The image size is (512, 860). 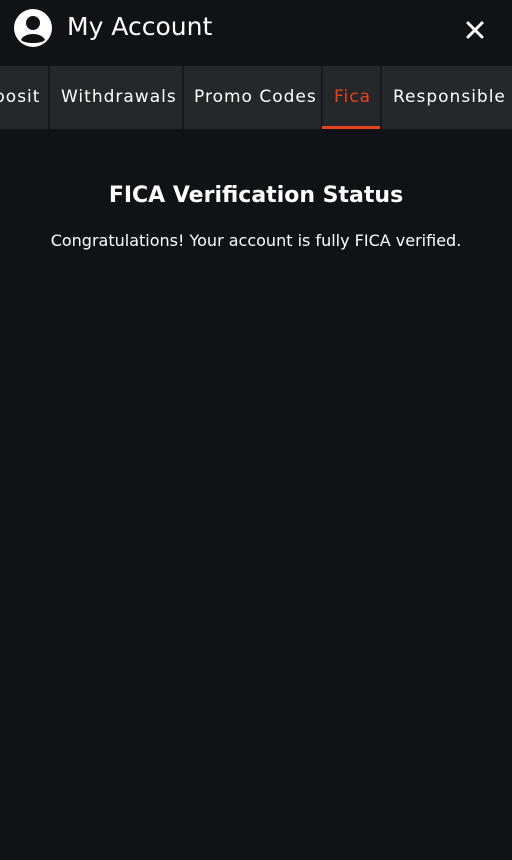 I want to click on close-icon, so click(x=475, y=30).